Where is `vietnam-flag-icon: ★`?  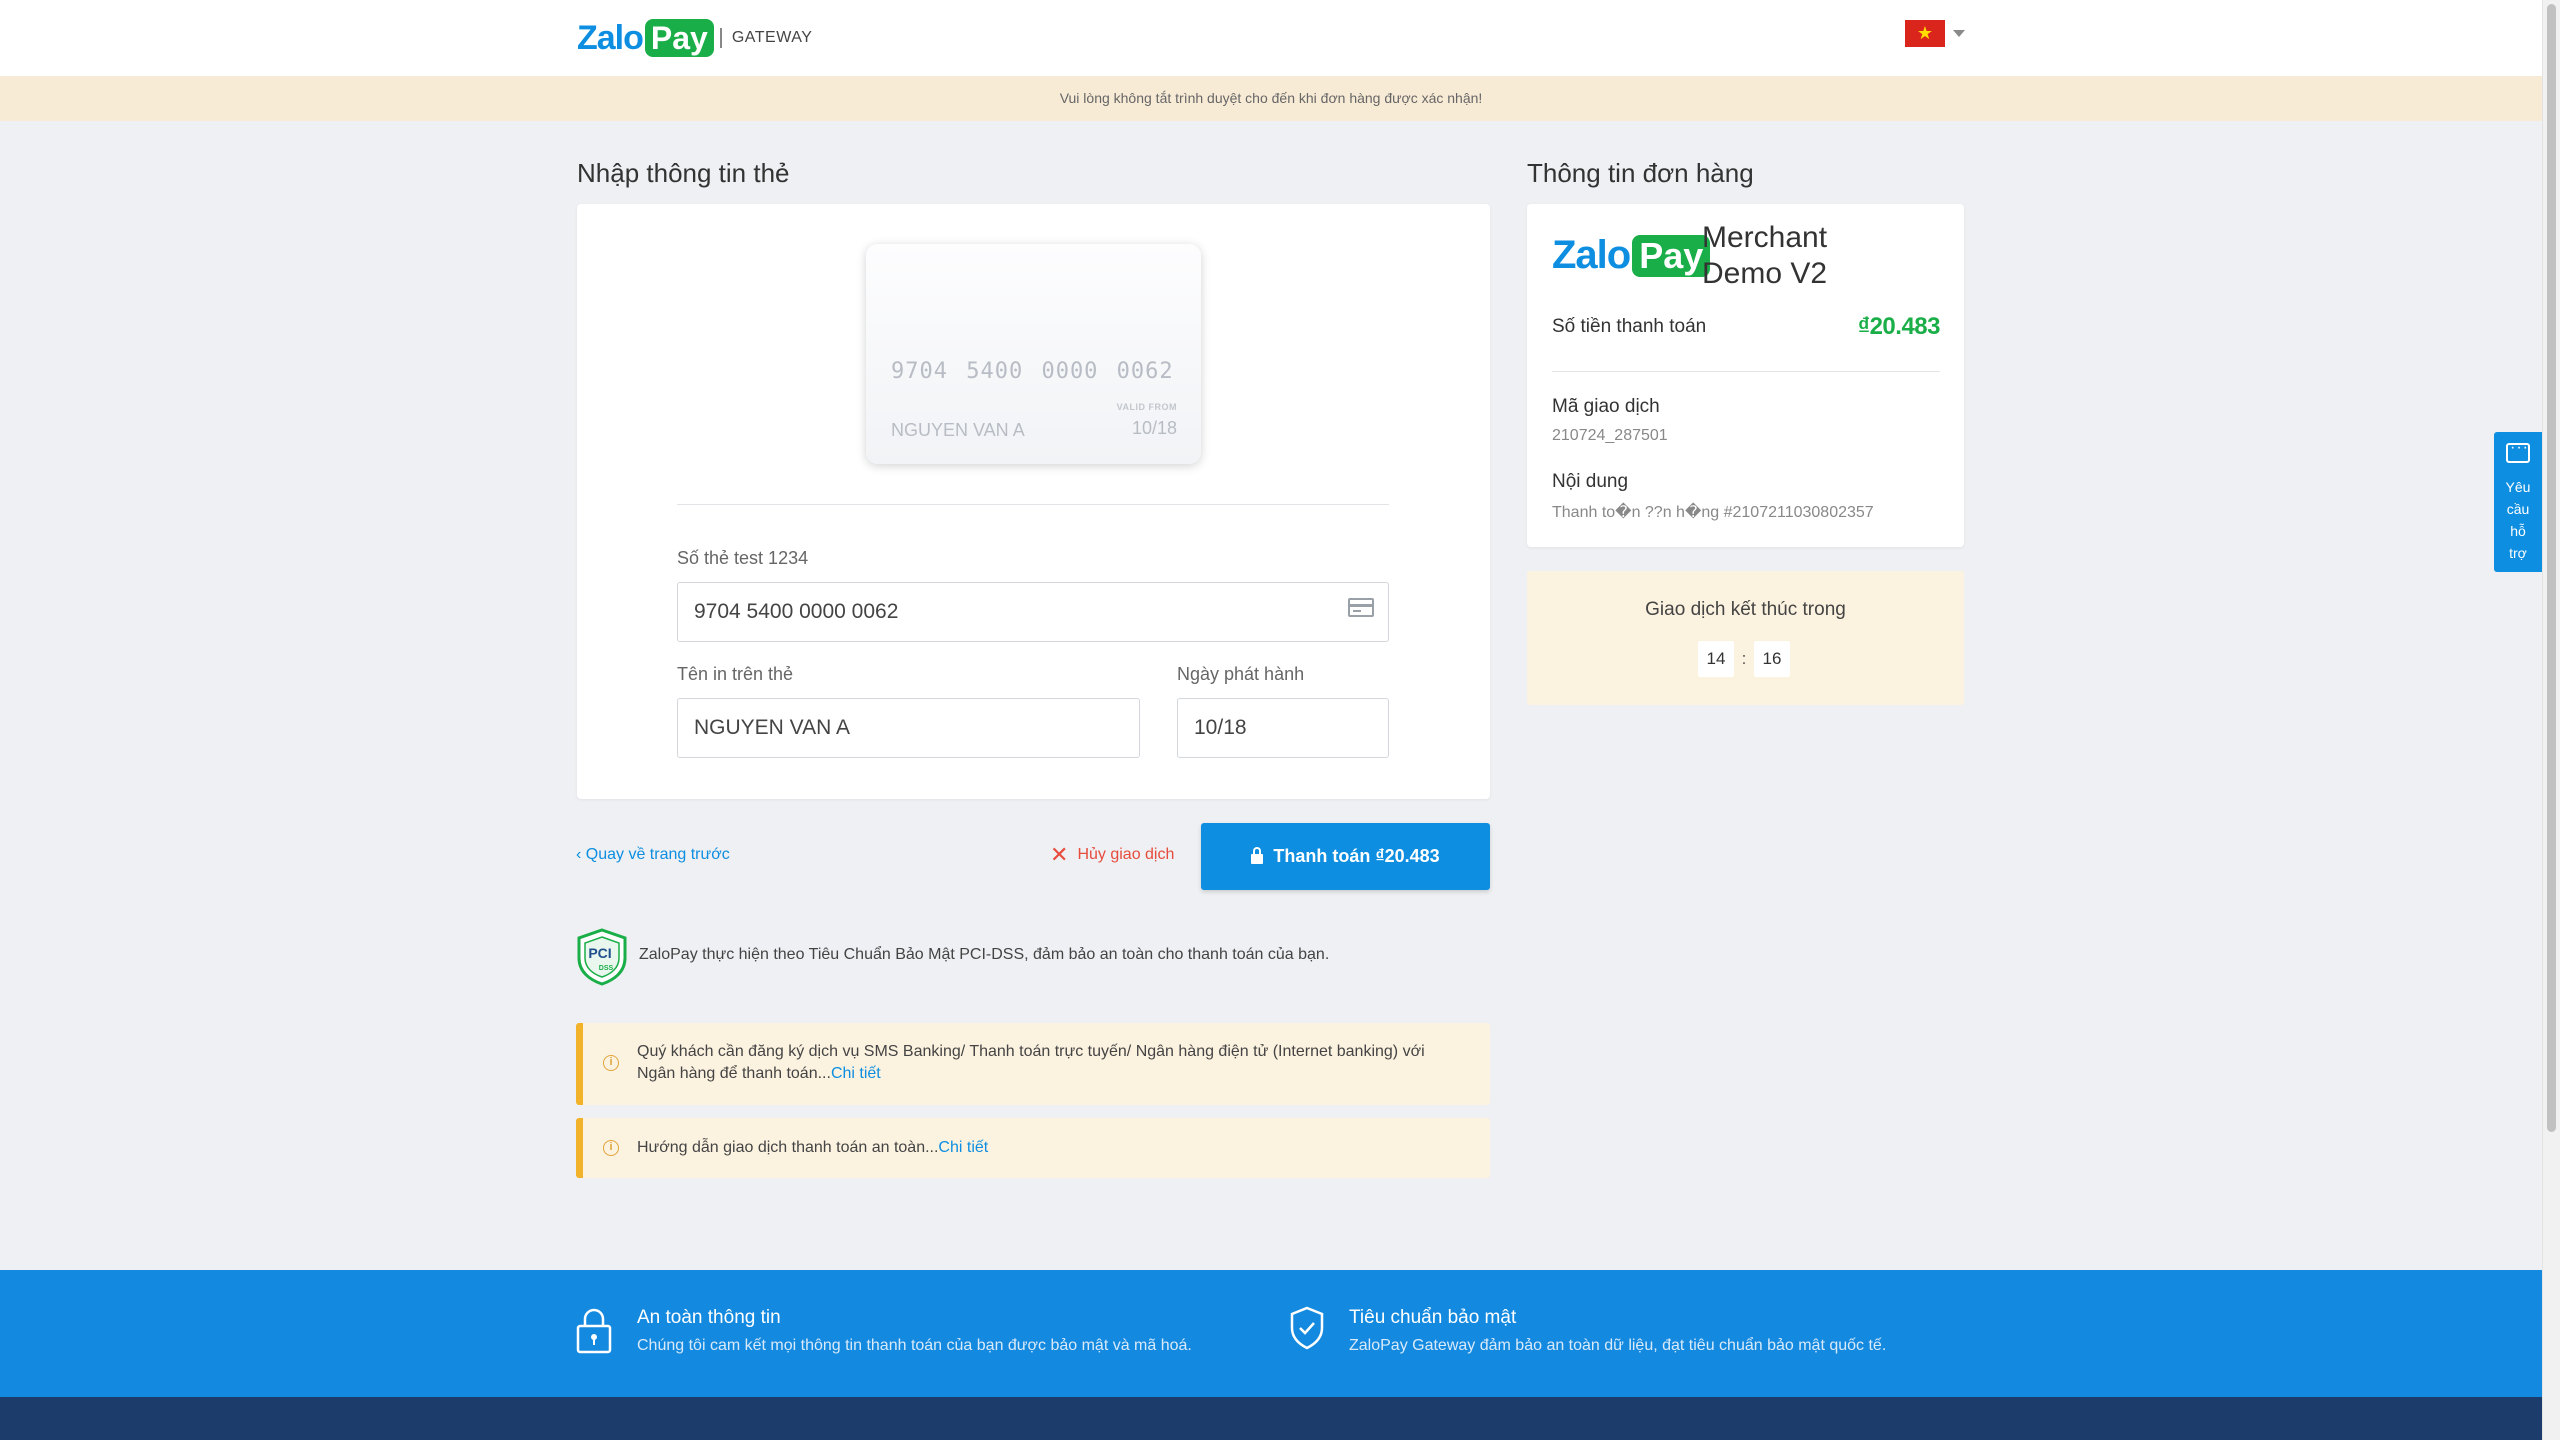
vietnam-flag-icon: ★ is located at coordinates (1925, 33).